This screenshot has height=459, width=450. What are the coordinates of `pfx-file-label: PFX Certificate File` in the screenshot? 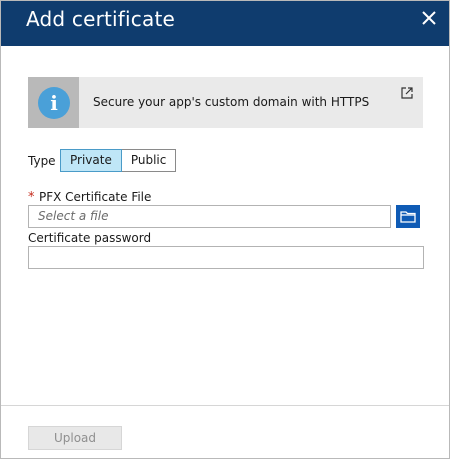 It's located at (95, 197).